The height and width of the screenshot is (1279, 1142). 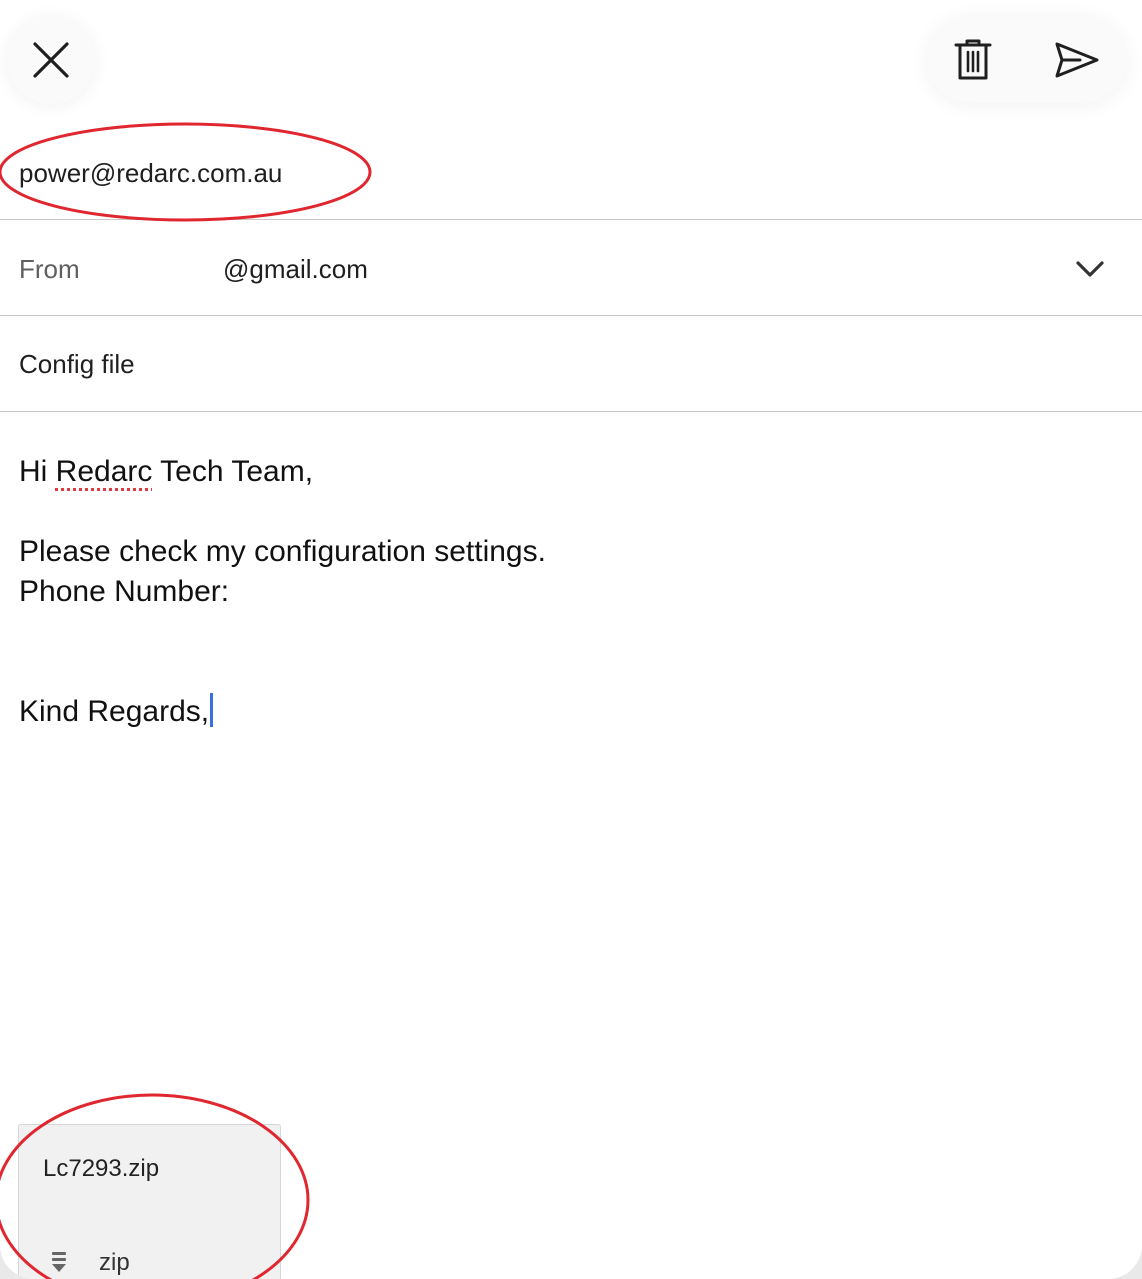 I want to click on from-address: @gmail.com, so click(x=295, y=269).